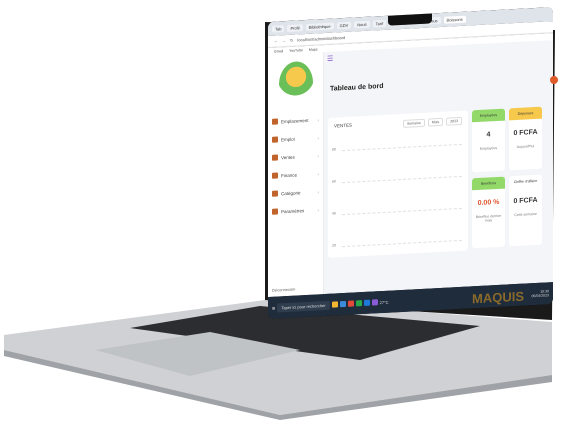  Describe the element at coordinates (334, 213) in the screenshot. I see `y-tick-label: 40` at that location.